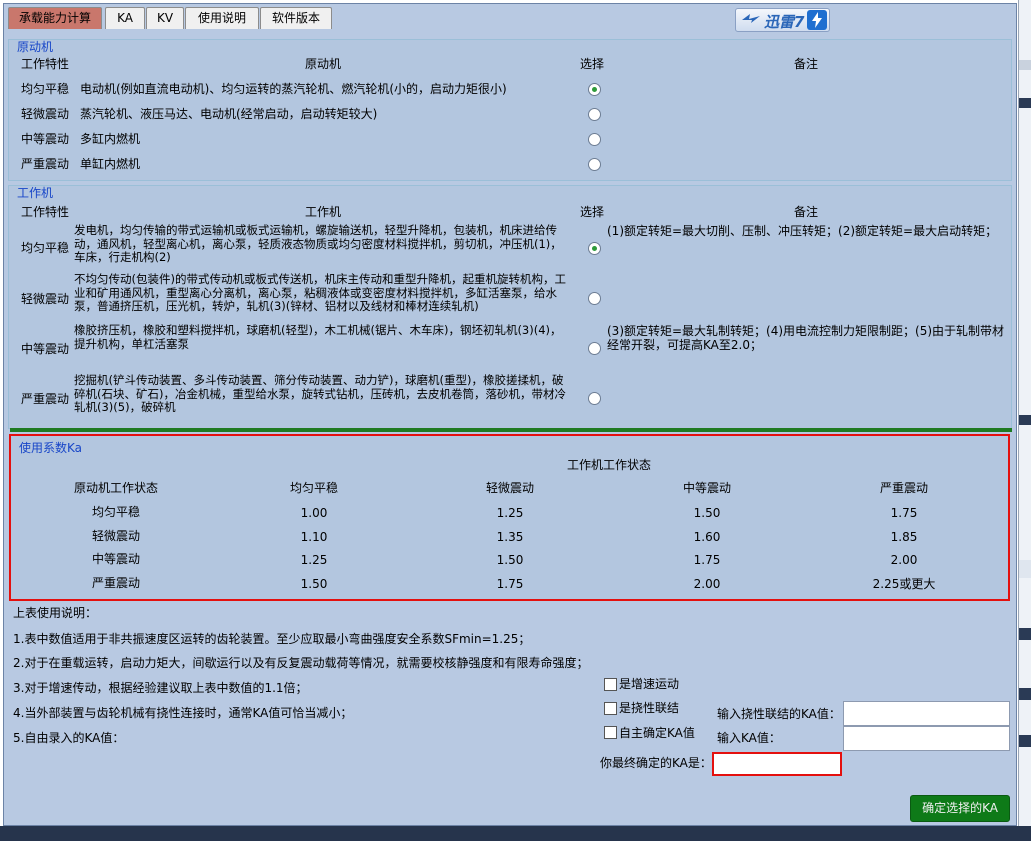 The width and height of the screenshot is (1031, 841). I want to click on prime-row-desc: 电动机(例如直流电动机)、均匀运转的蒸汽轮机、燃汽轮机(小的，启动力矩很小), so click(293, 89).